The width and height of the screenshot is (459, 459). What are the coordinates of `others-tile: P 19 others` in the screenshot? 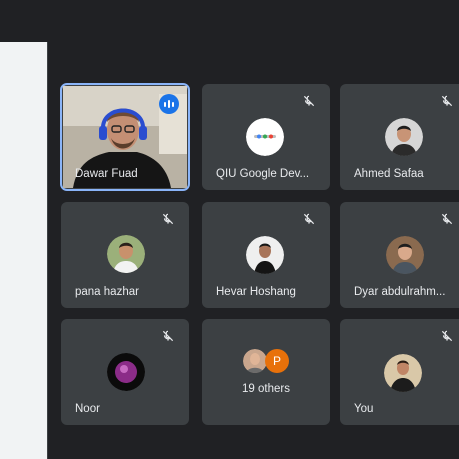 It's located at (266, 372).